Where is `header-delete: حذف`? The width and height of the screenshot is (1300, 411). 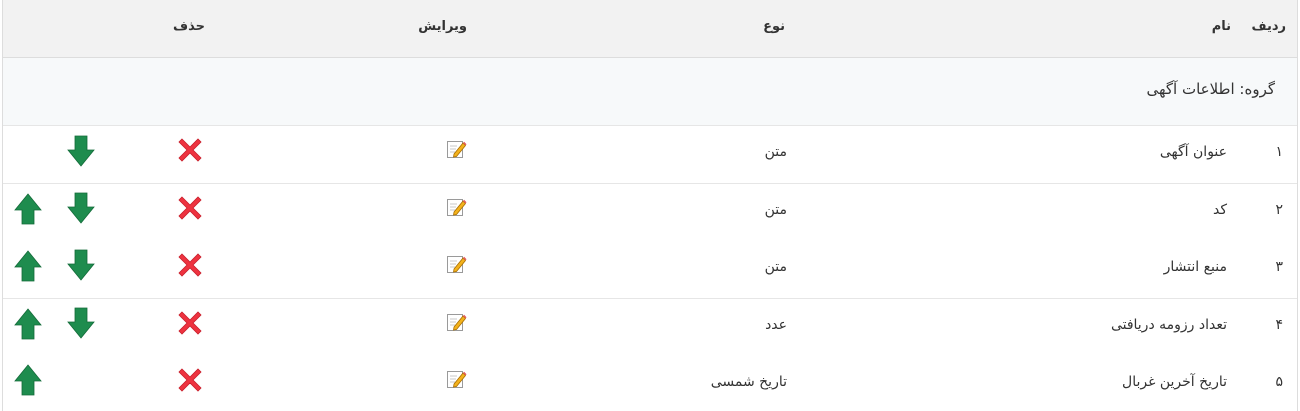 header-delete: حذف is located at coordinates (189, 26).